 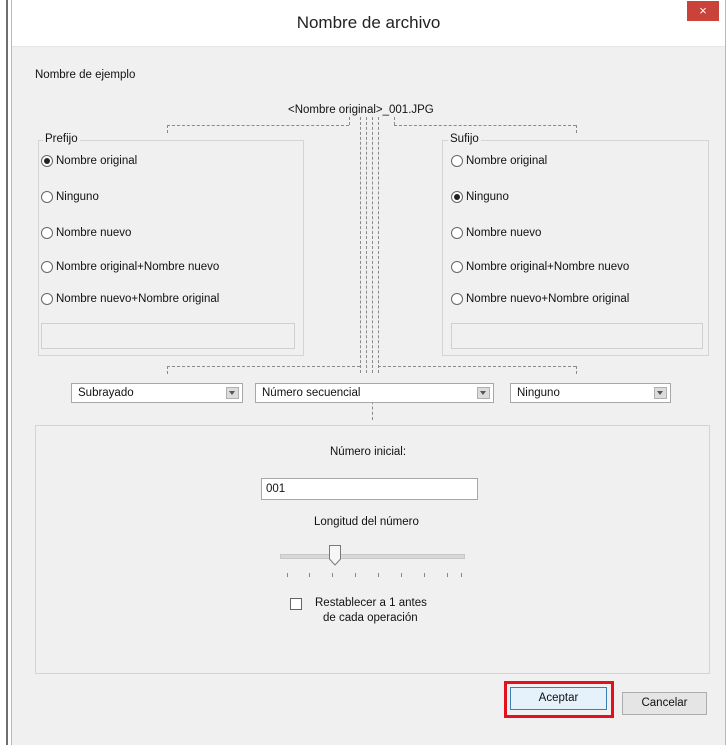 I want to click on prefix-radio-new: Nombre nuevo, so click(x=86, y=233).